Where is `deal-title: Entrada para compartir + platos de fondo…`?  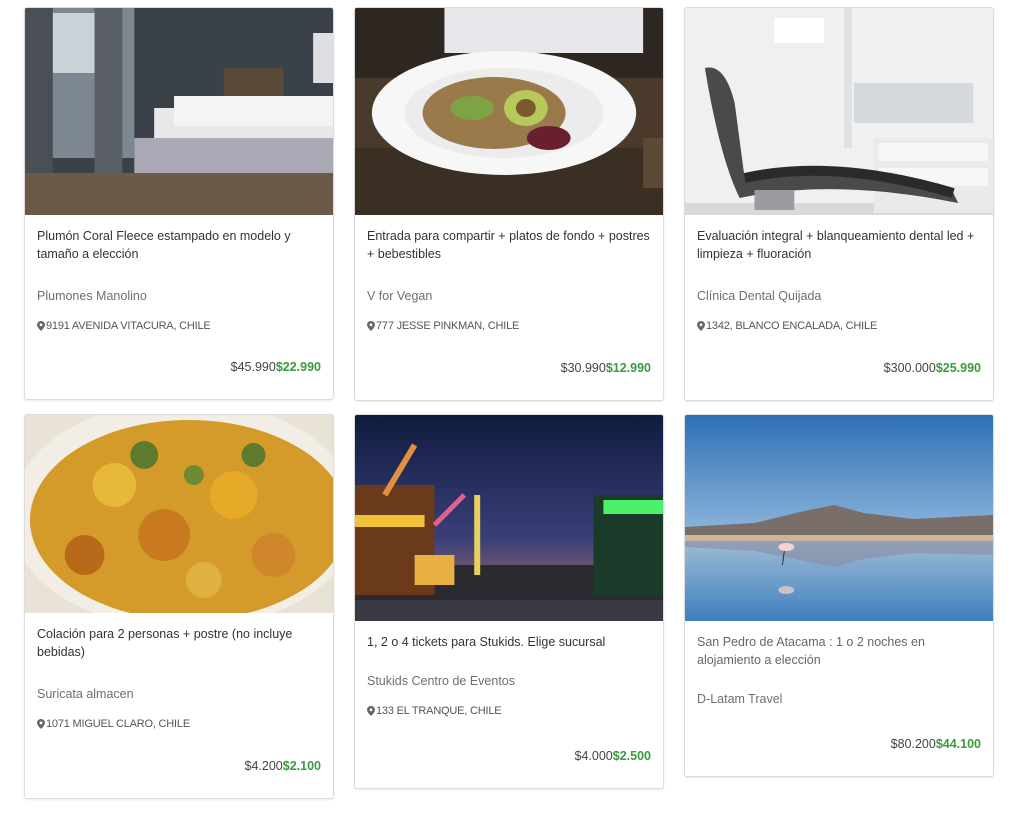
deal-title: Entrada para compartir + platos de fondo… is located at coordinates (509, 245).